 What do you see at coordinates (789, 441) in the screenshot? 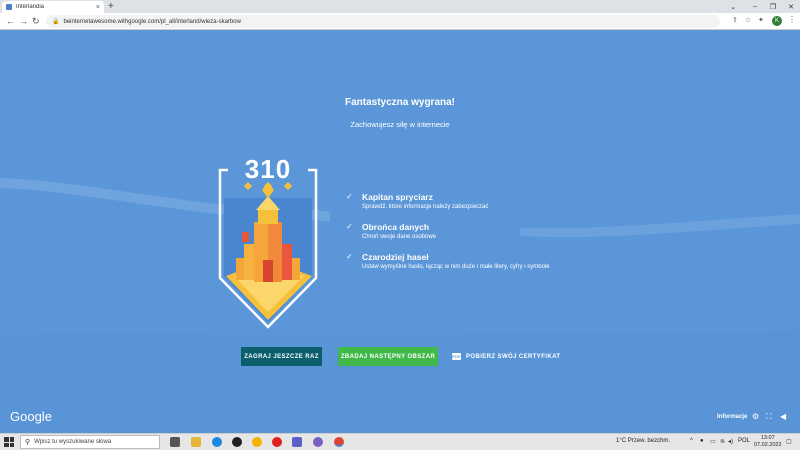
I see `notifications-icon: ▢` at bounding box center [789, 441].